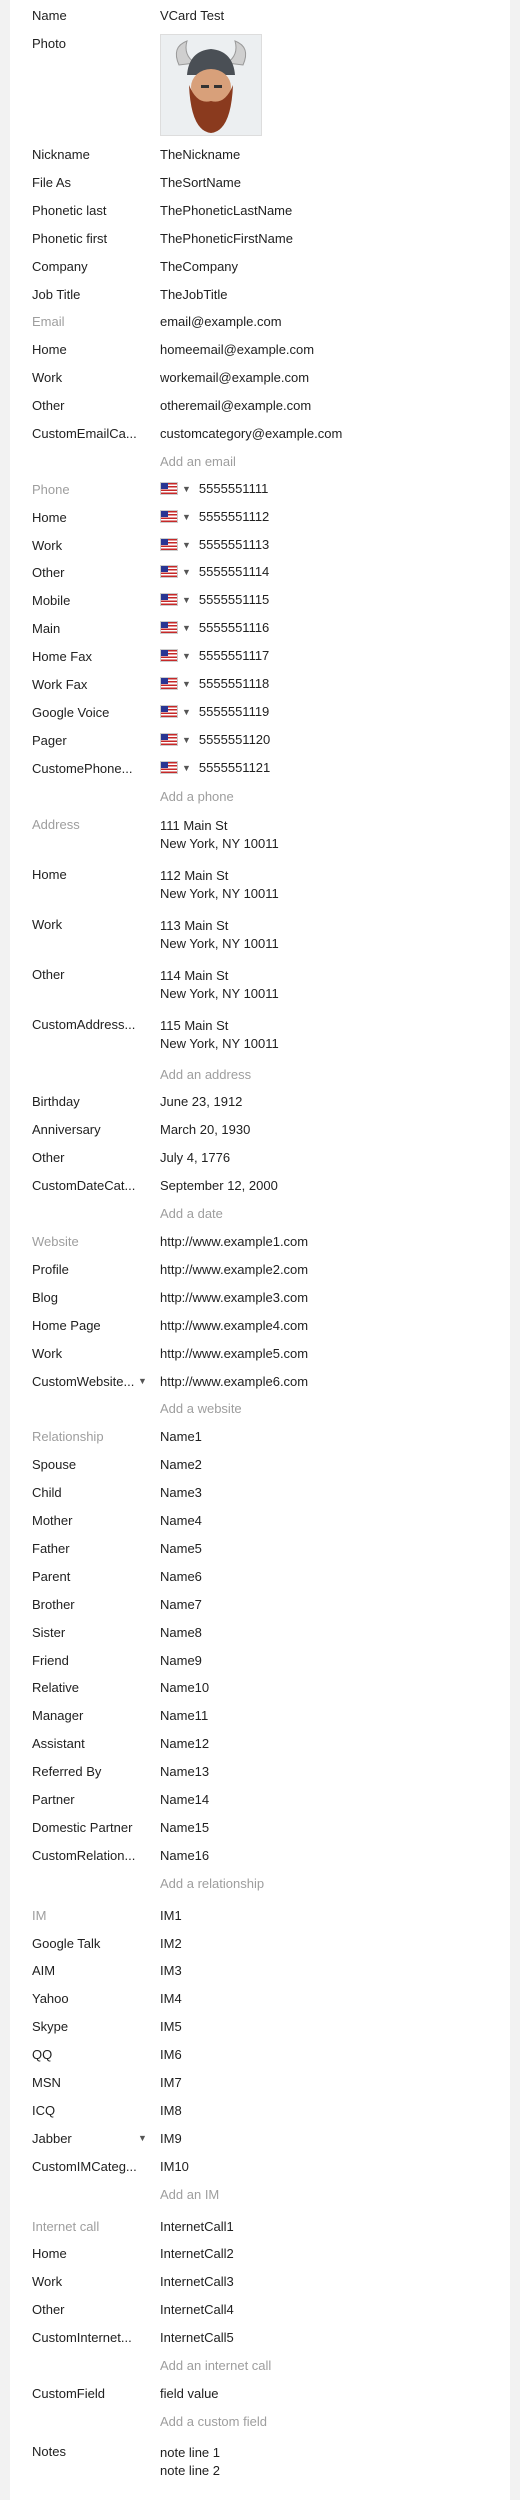 Image resolution: width=520 pixels, height=2500 pixels. I want to click on phone-number: 5555551121, so click(234, 767).